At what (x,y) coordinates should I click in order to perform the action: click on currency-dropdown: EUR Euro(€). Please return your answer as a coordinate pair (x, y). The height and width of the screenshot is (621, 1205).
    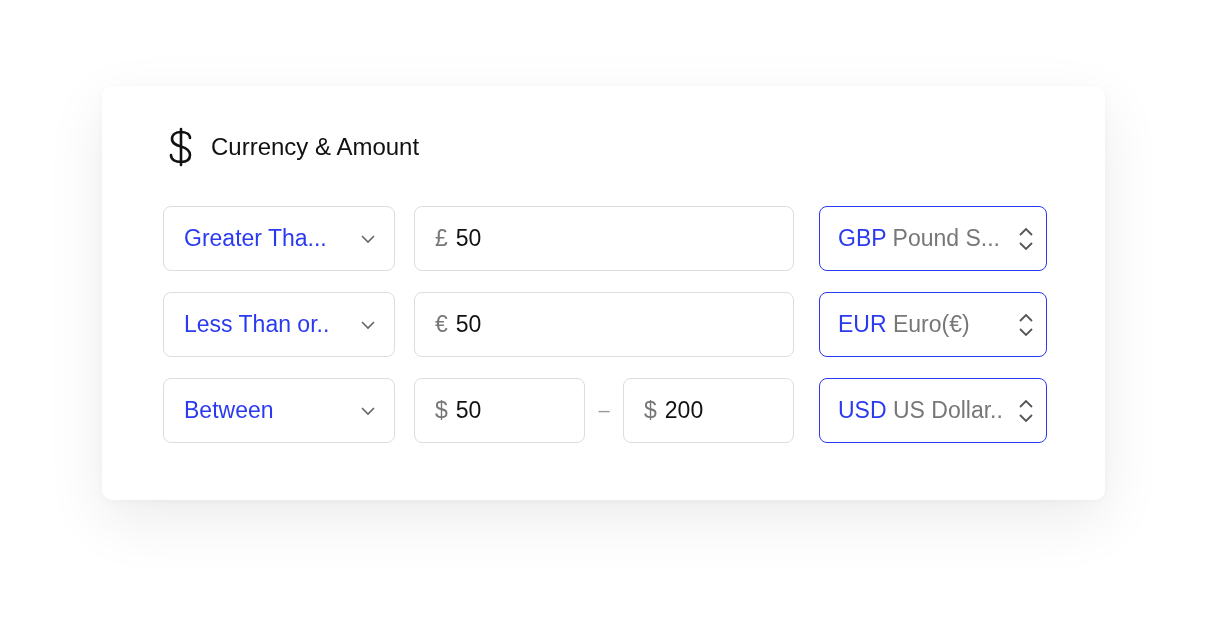
    Looking at the image, I should click on (933, 324).